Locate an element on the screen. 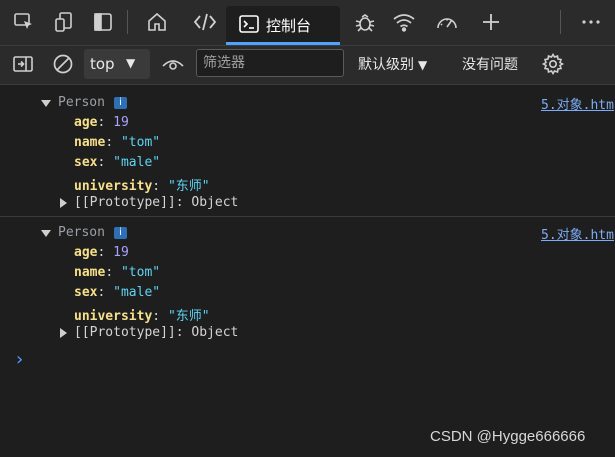  log-levels-dropdown: 默认级别 ▼ is located at coordinates (392, 64).